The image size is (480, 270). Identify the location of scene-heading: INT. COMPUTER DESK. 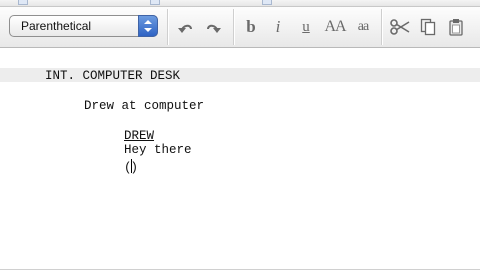
(113, 76).